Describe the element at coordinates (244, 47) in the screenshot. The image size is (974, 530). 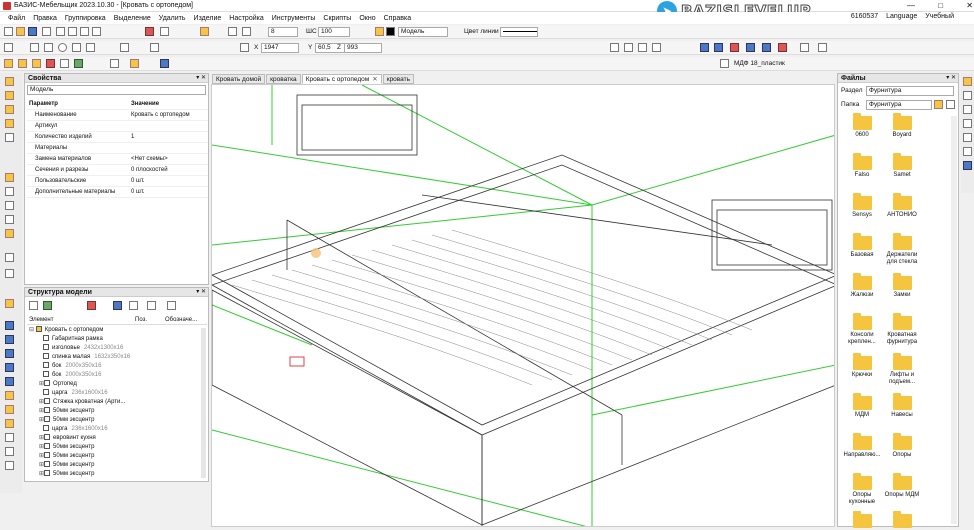
I see `measure-icon` at that location.